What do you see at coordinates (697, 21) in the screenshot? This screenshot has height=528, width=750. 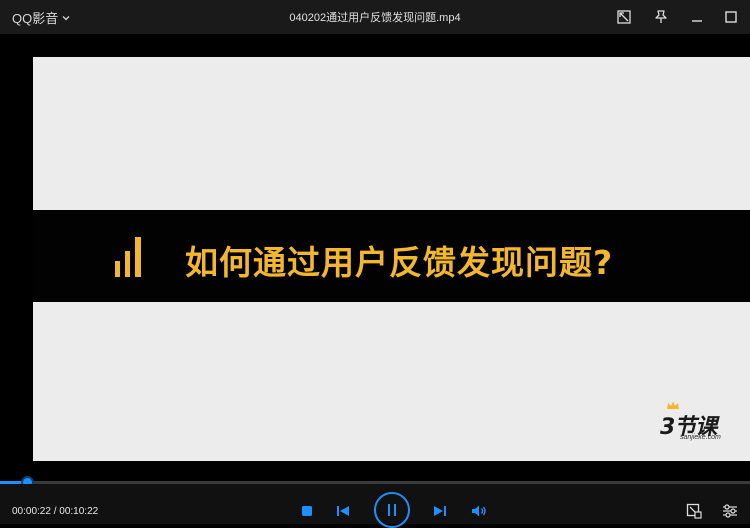 I see `minimize-icon` at bounding box center [697, 21].